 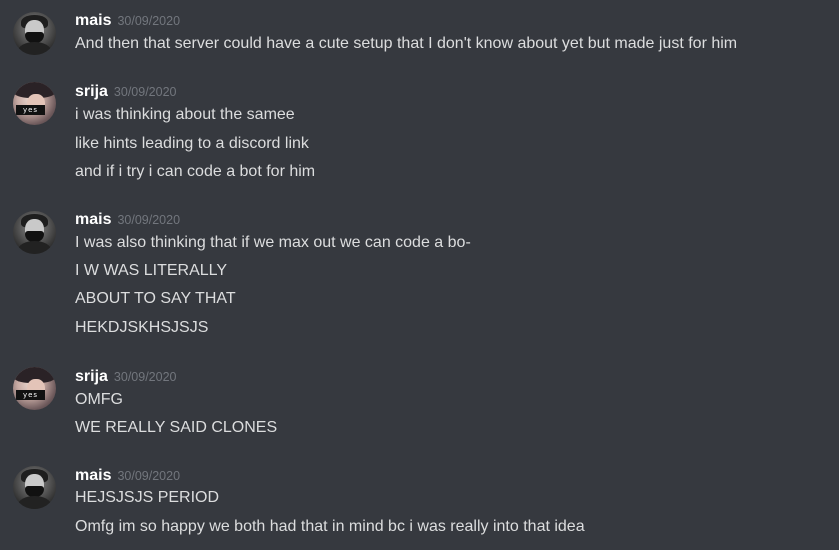 What do you see at coordinates (147, 497) in the screenshot?
I see `message-text: HEJSJSJS PERIOD` at bounding box center [147, 497].